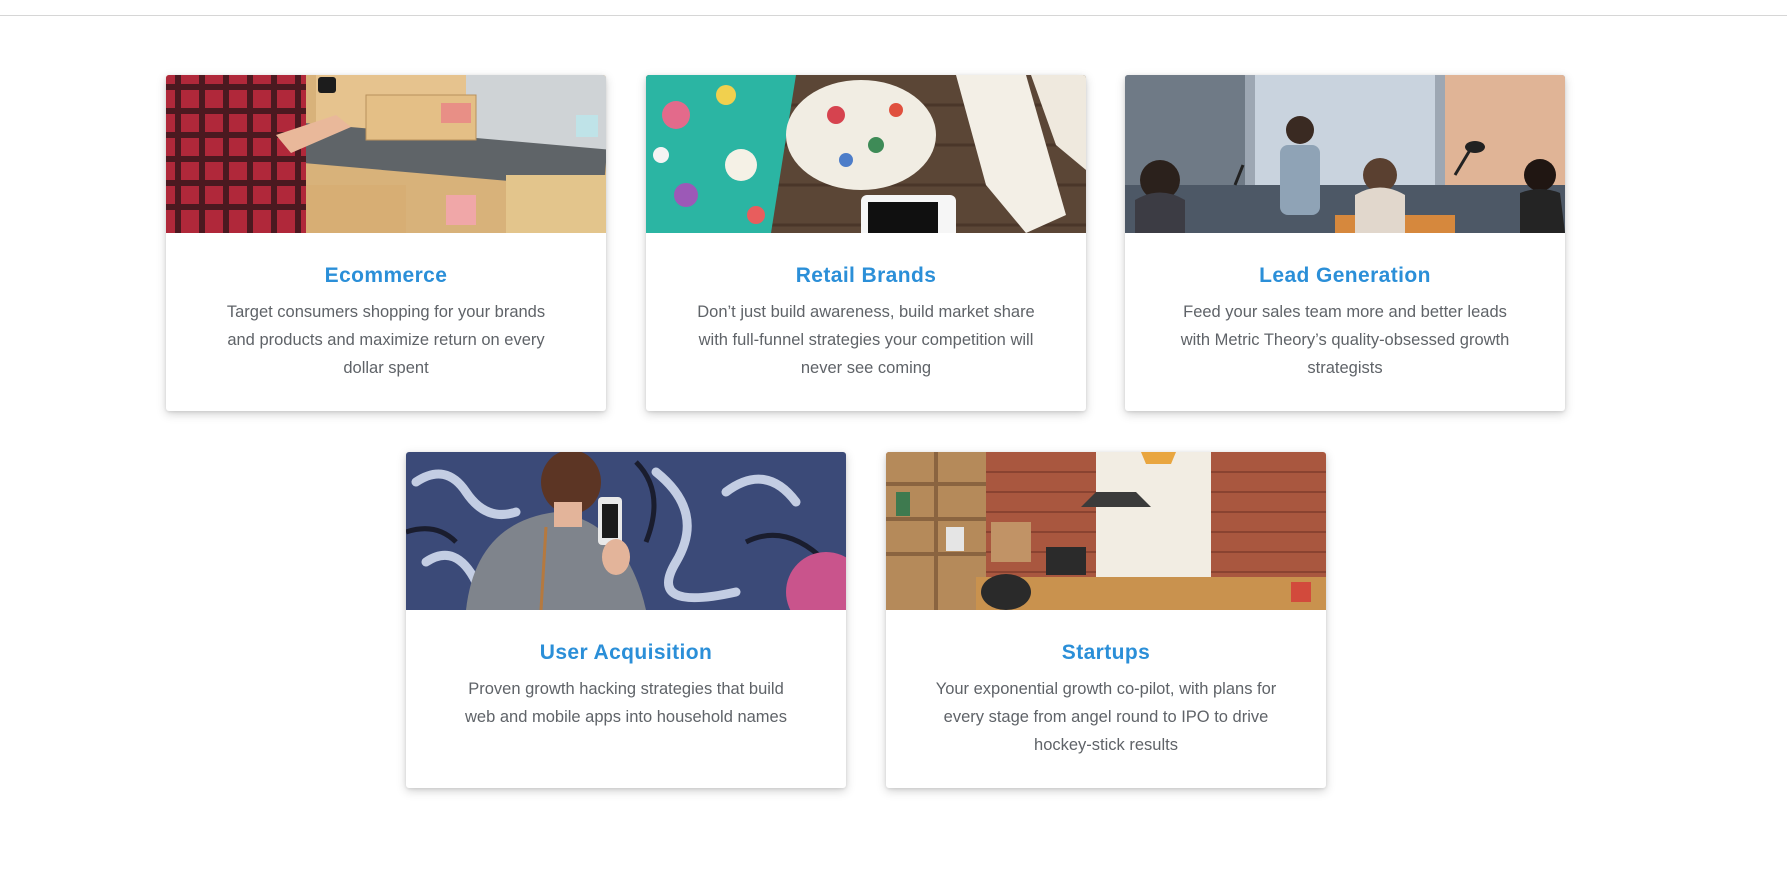 Image resolution: width=1787 pixels, height=887 pixels. What do you see at coordinates (1106, 531) in the screenshot?
I see `brick-office-photo` at bounding box center [1106, 531].